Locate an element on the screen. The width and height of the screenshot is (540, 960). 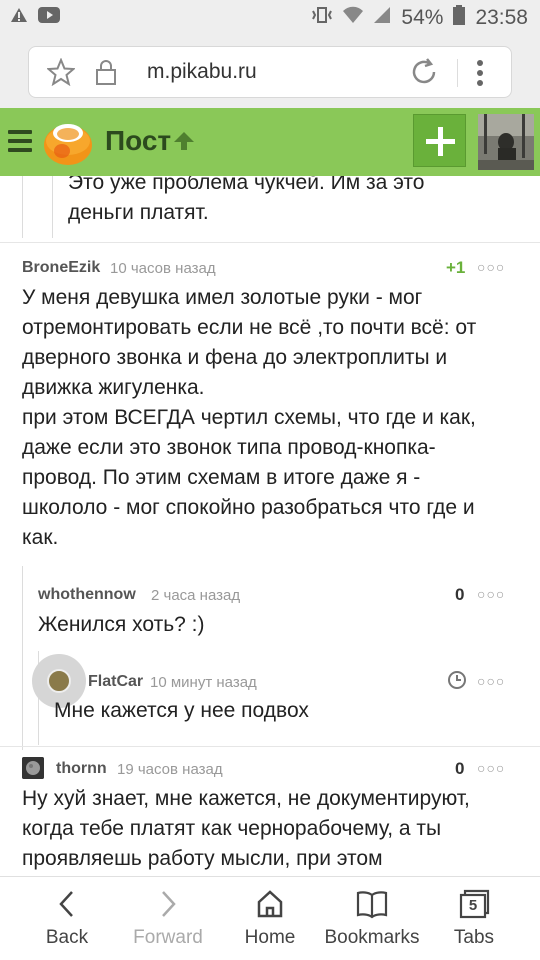
comment-line: Женился хоть? :) is located at coordinates (121, 624).